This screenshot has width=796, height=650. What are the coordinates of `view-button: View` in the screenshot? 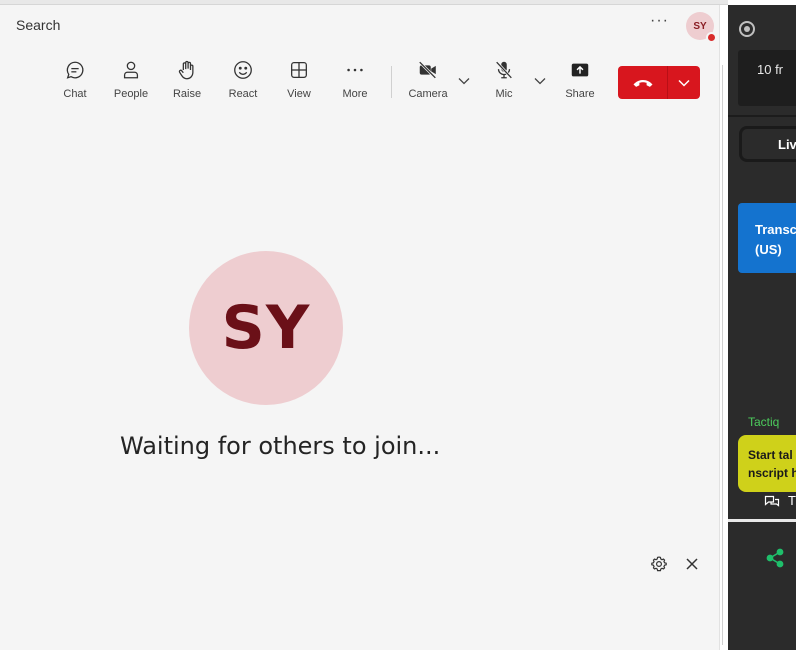 It's located at (299, 81).